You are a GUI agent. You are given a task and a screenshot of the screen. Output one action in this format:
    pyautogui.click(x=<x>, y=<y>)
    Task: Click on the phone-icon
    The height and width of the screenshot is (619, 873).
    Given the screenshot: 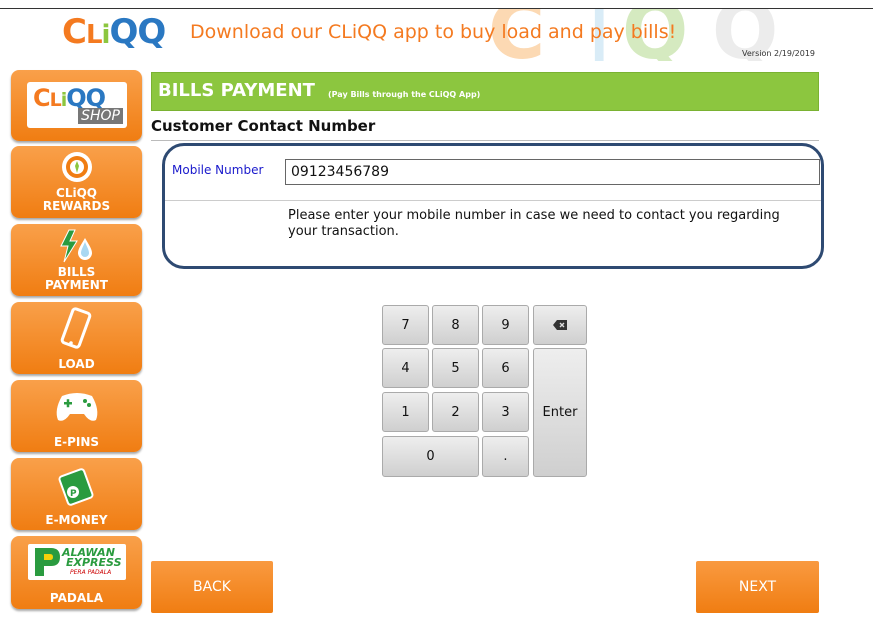 What is the action you would take?
    pyautogui.click(x=75, y=328)
    